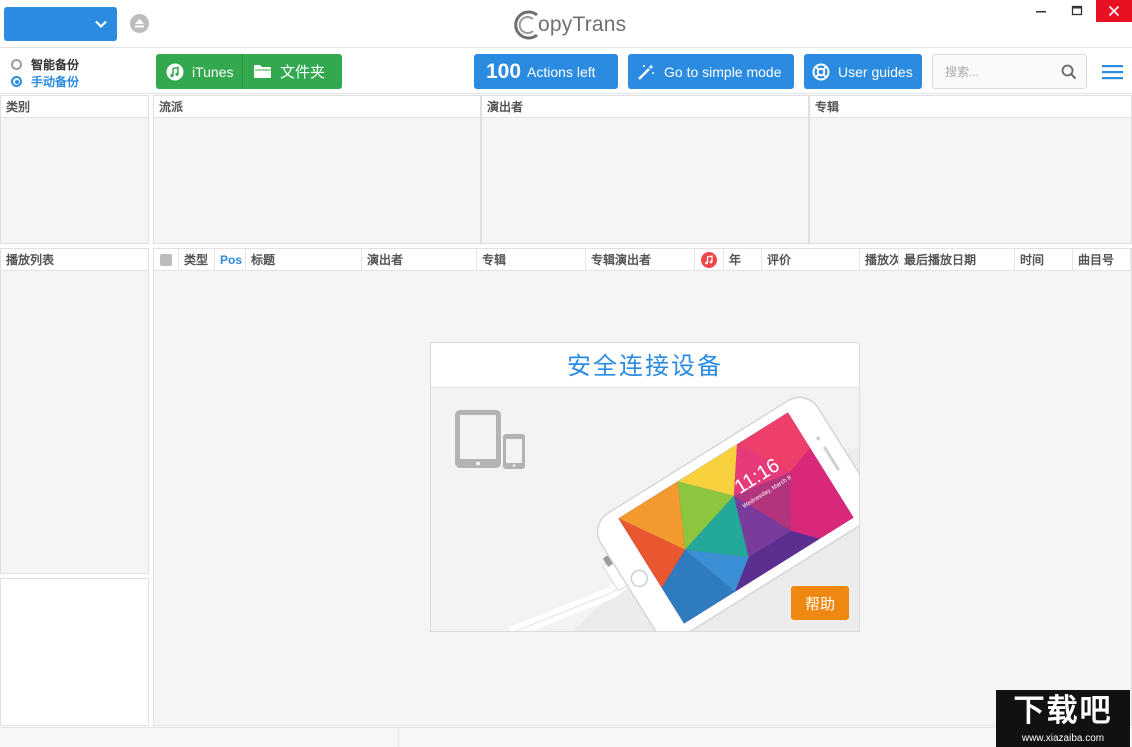 The image size is (1132, 747). Describe the element at coordinates (875, 71) in the screenshot. I see `user-guides-label: User guides` at that location.